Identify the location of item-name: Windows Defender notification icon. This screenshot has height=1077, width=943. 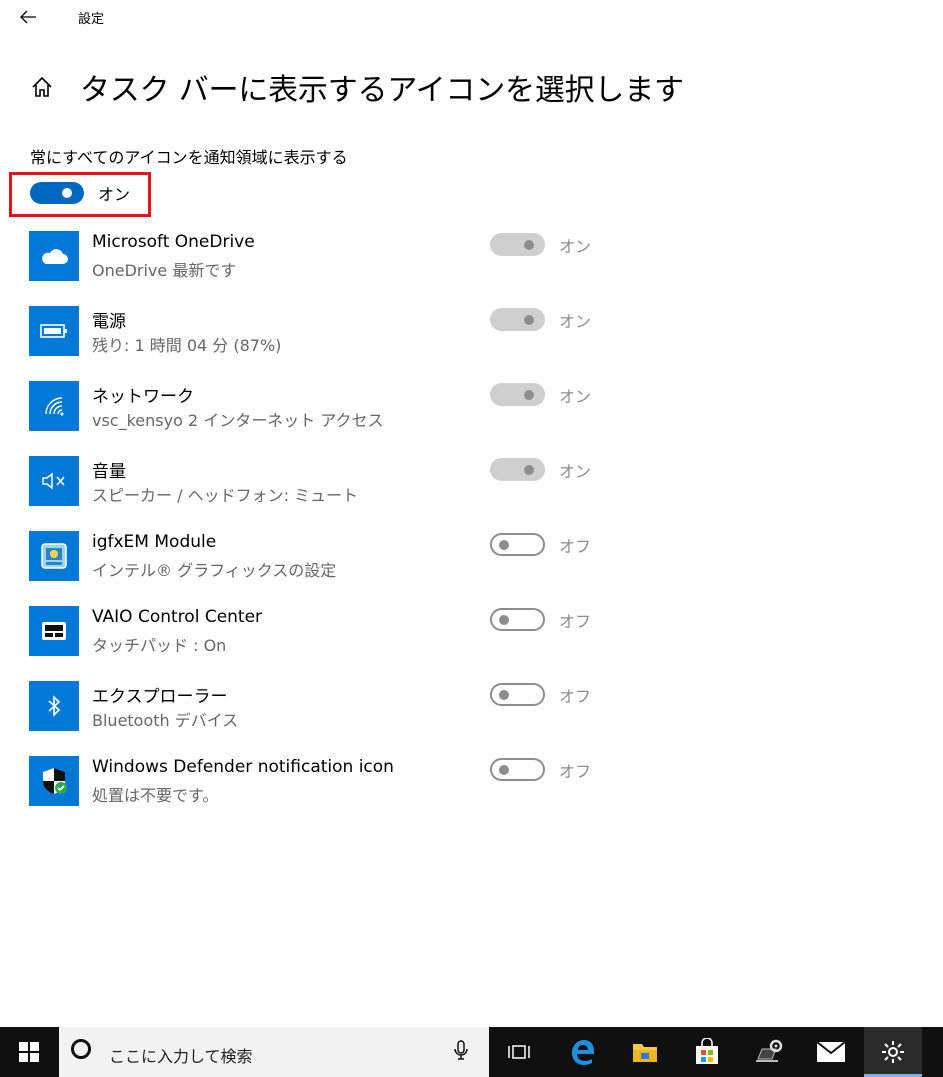
(243, 767).